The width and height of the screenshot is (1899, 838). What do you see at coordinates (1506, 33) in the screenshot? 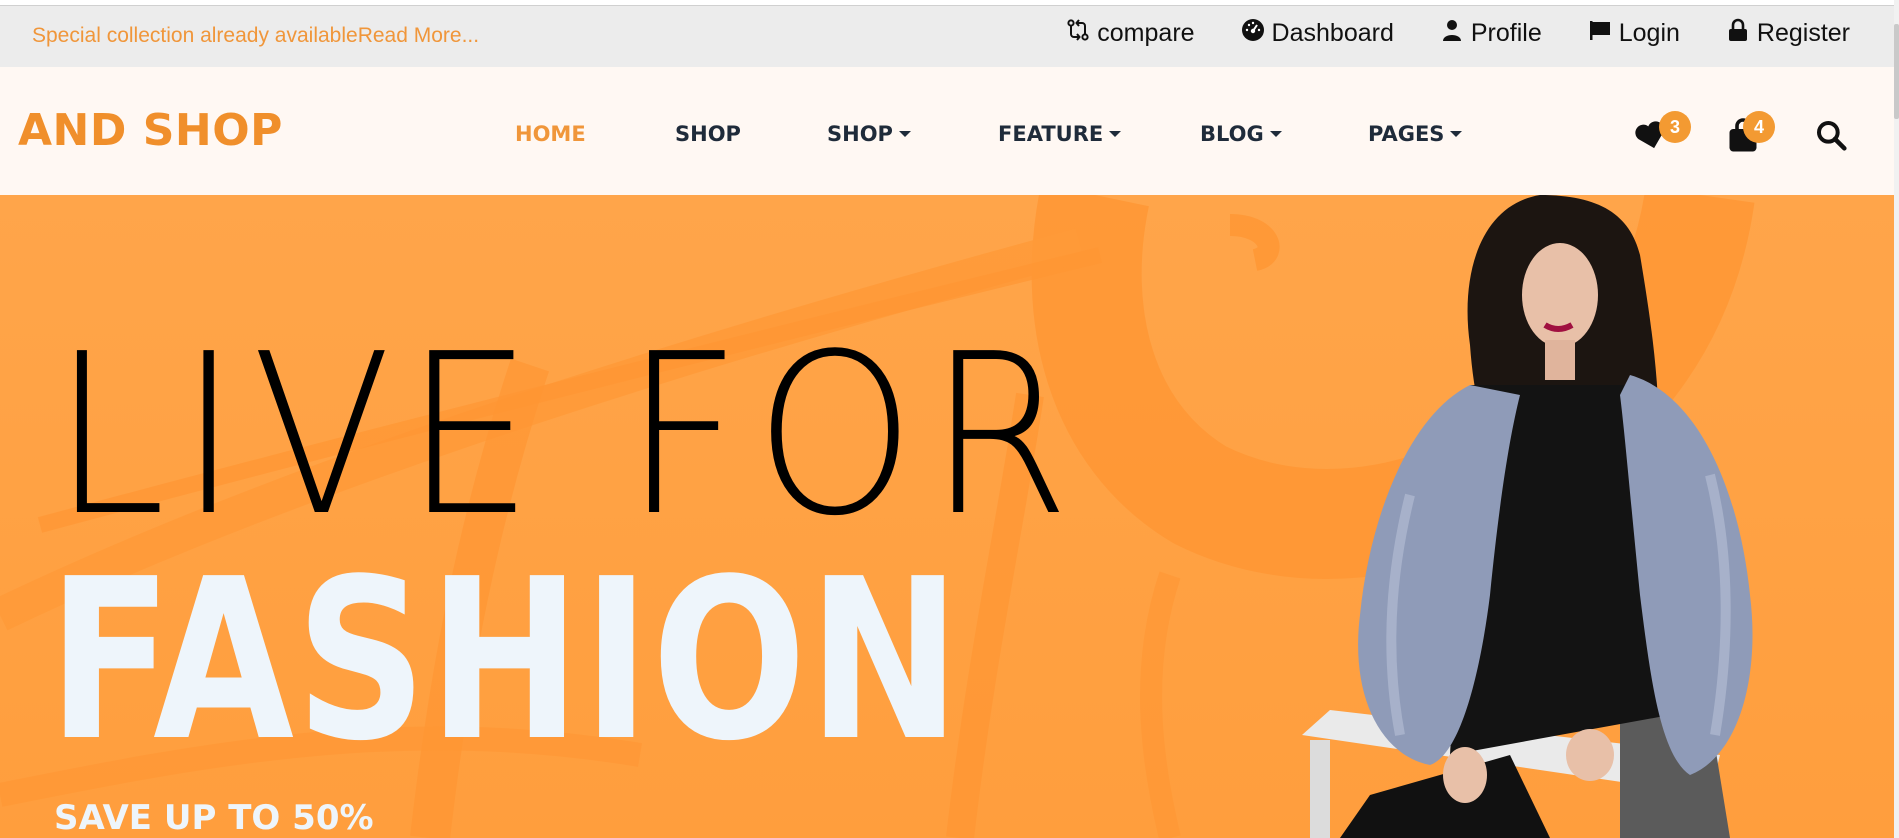
I see `profile-label: Profile` at bounding box center [1506, 33].